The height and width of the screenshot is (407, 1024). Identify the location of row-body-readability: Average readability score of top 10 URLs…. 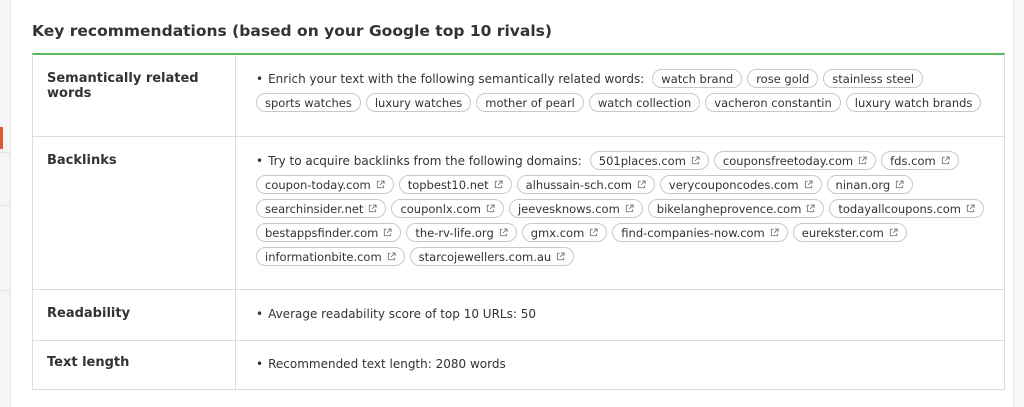
(620, 315).